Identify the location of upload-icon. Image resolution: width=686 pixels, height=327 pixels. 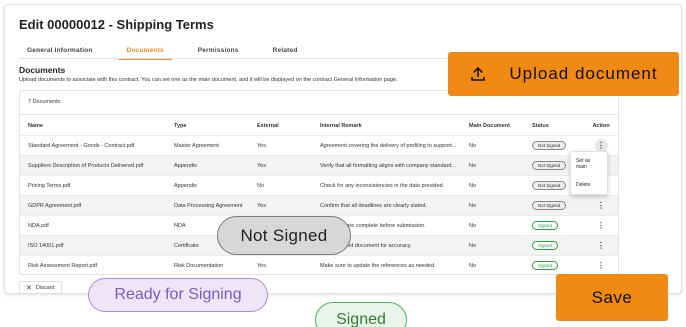
(478, 73).